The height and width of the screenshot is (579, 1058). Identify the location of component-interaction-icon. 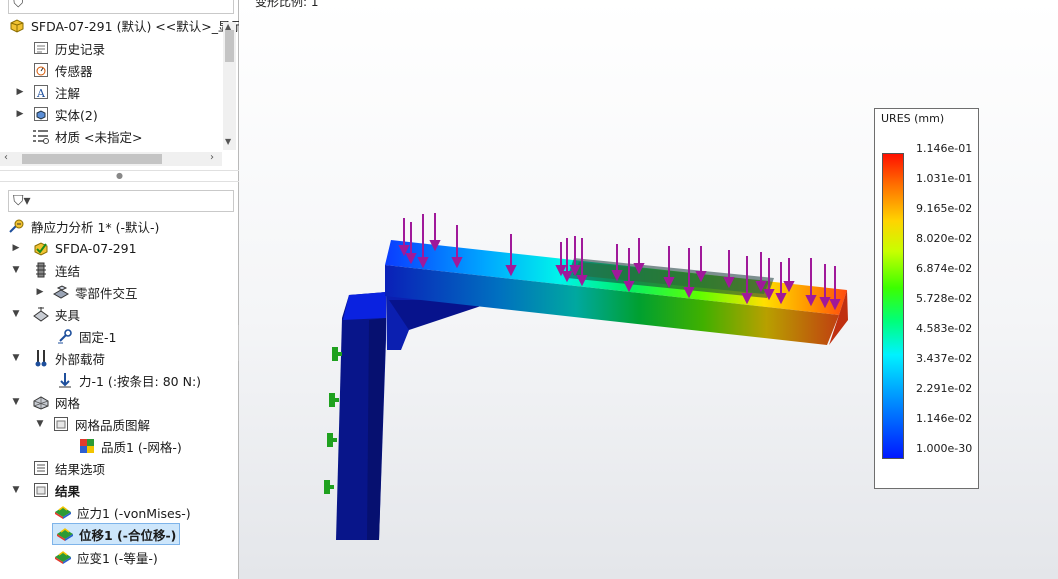
(61, 292).